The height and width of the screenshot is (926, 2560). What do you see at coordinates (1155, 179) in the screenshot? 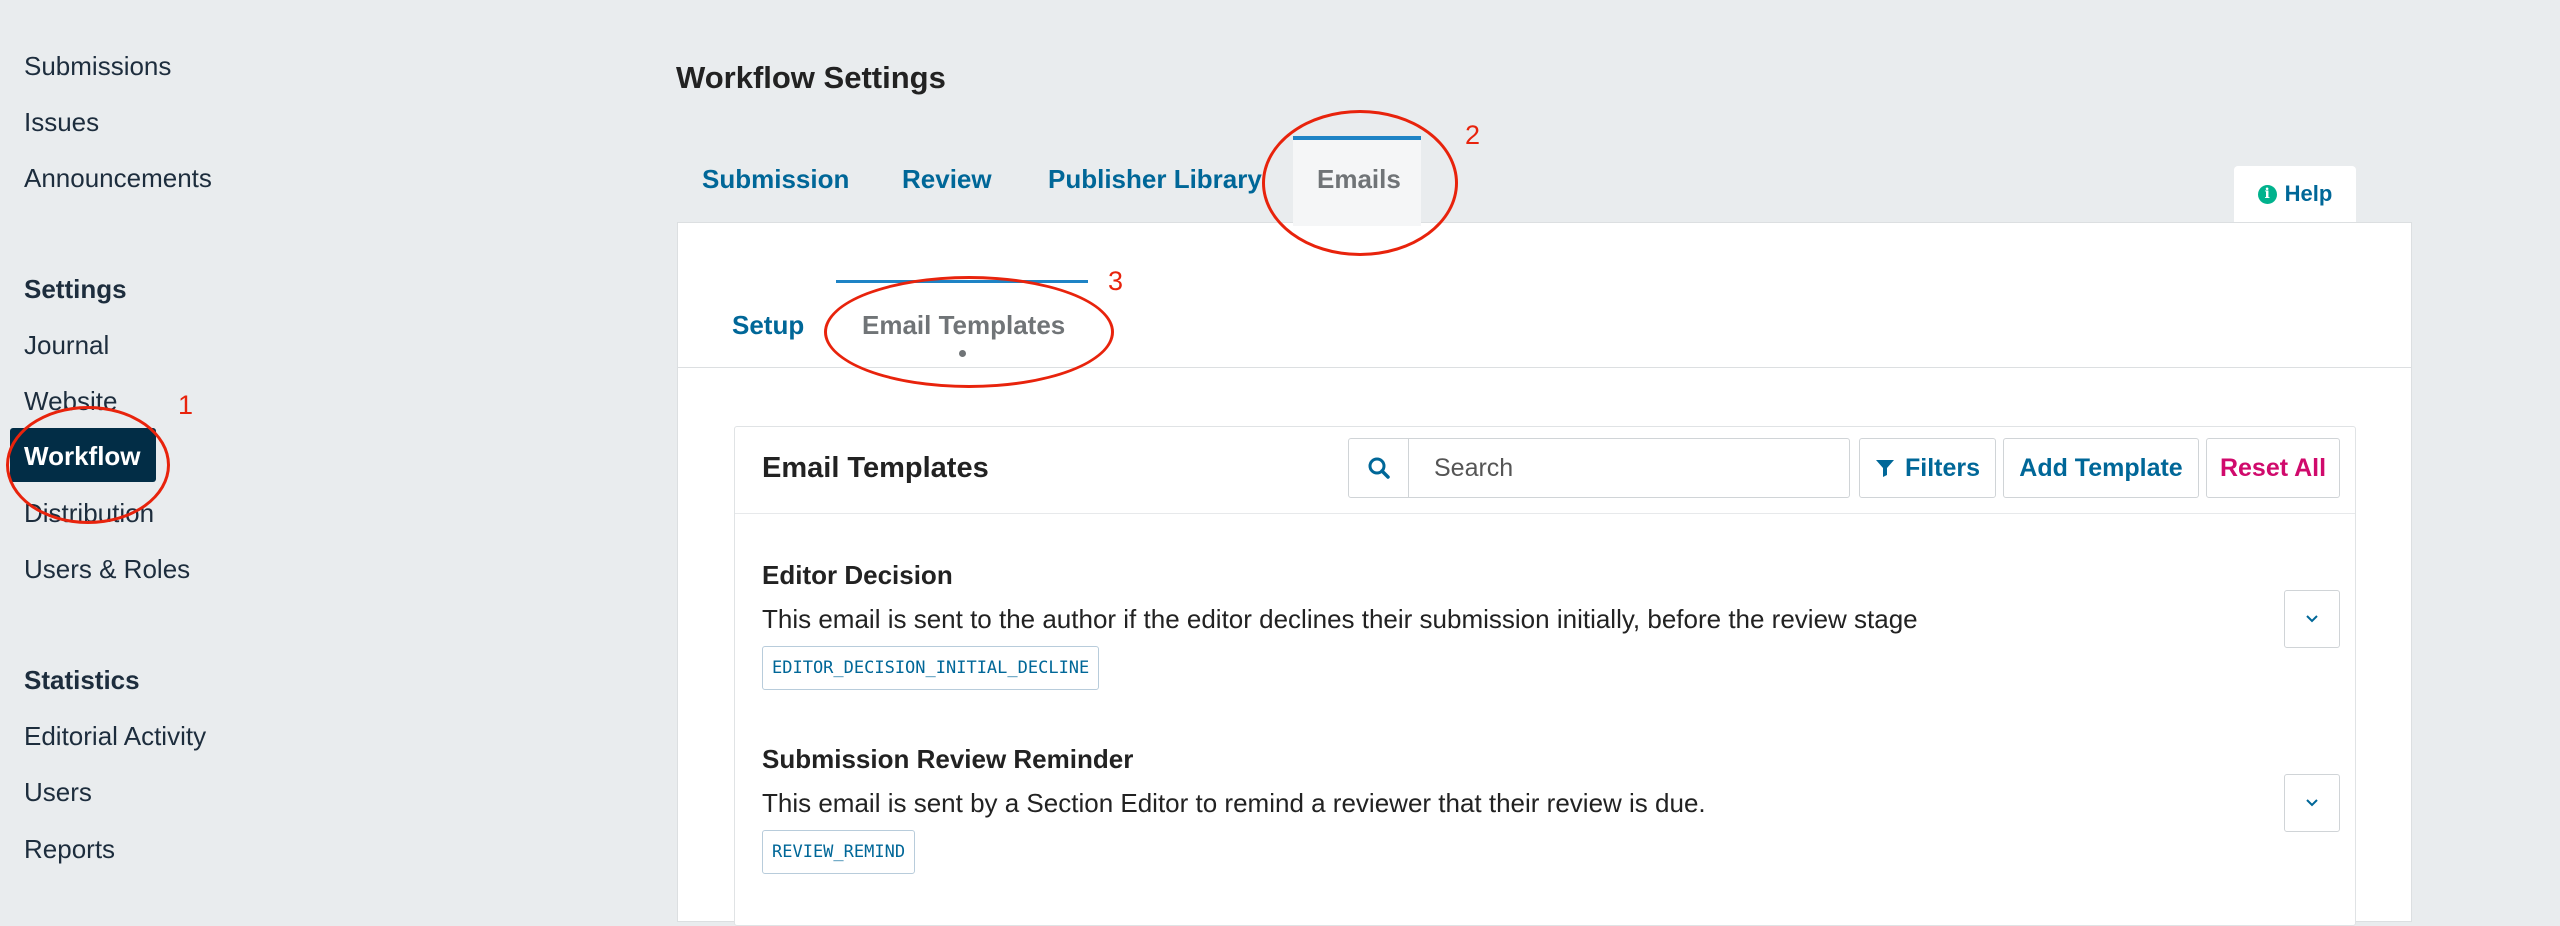
I see `tab-publisher-library: Publisher Library` at bounding box center [1155, 179].